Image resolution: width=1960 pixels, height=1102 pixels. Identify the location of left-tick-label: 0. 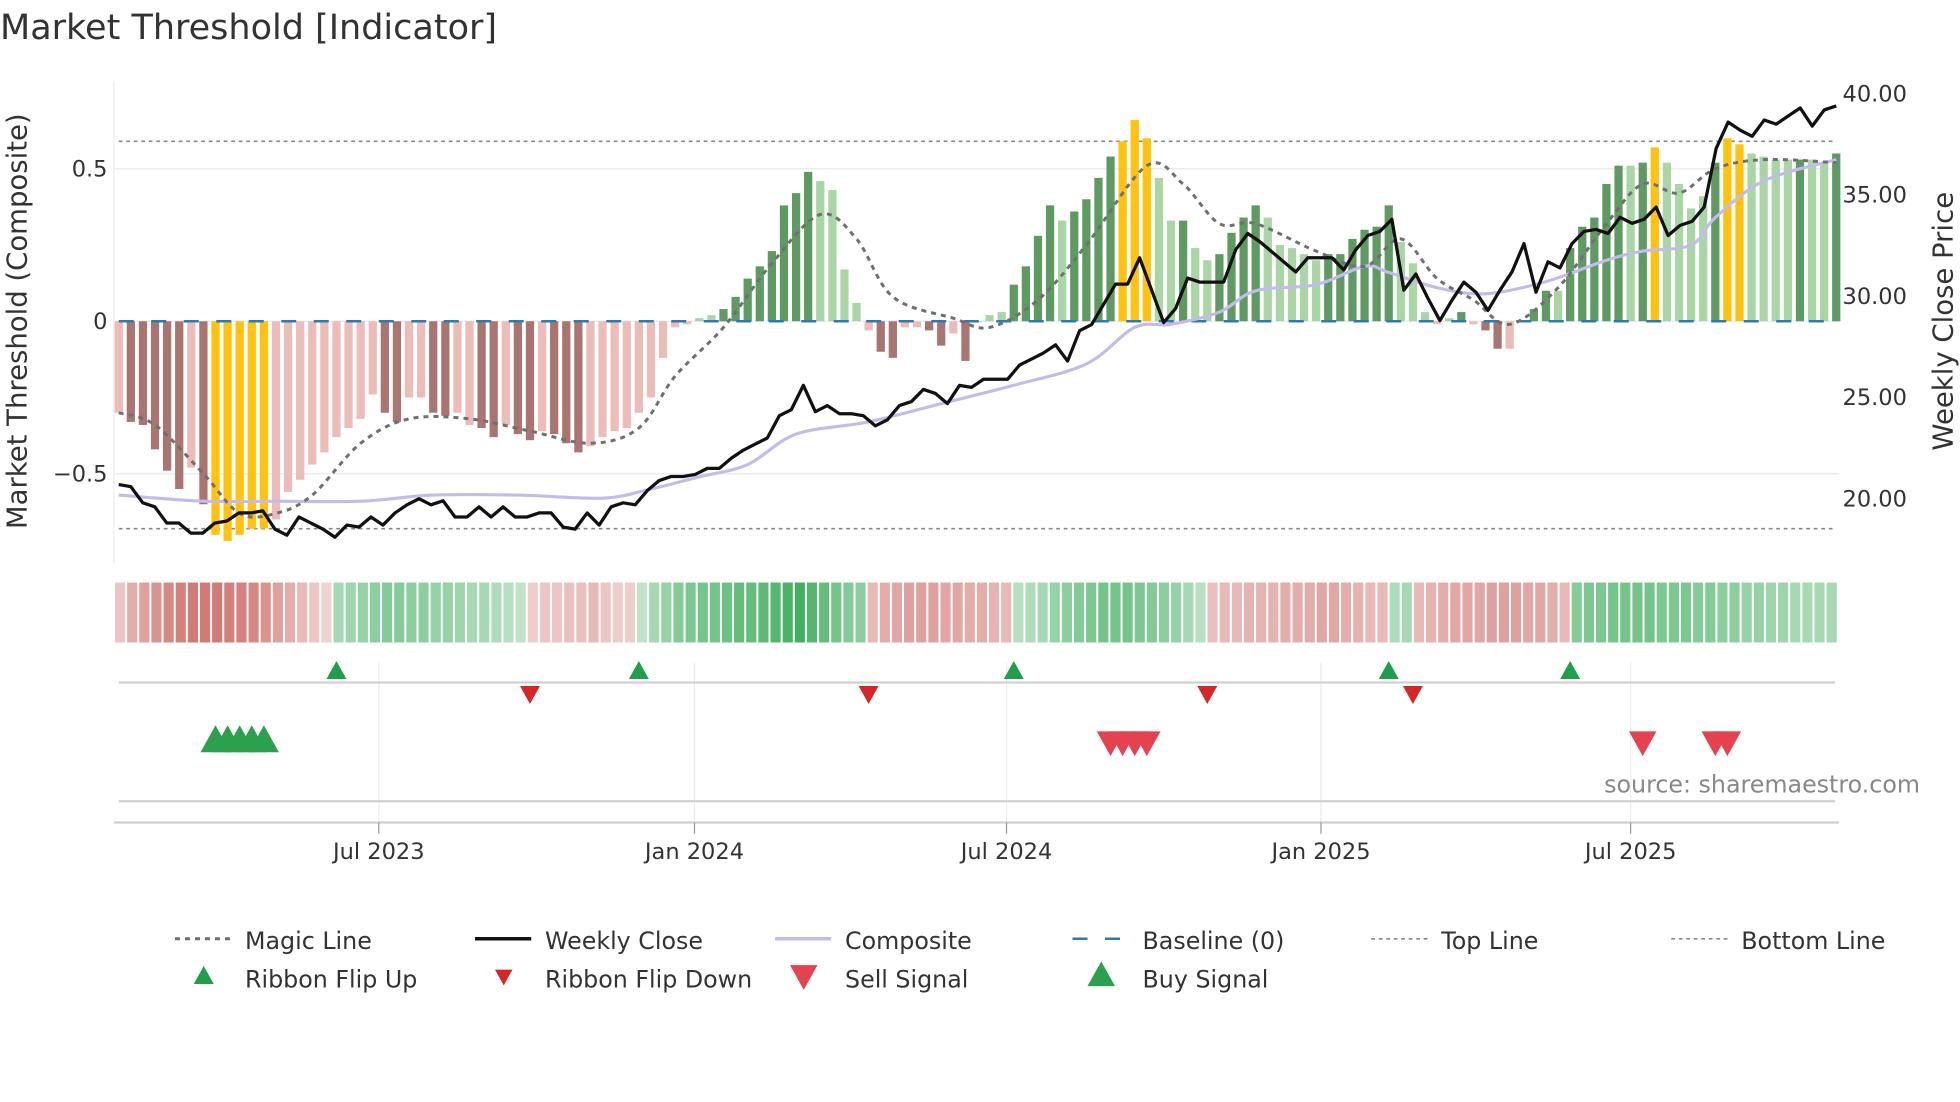
(100, 322).